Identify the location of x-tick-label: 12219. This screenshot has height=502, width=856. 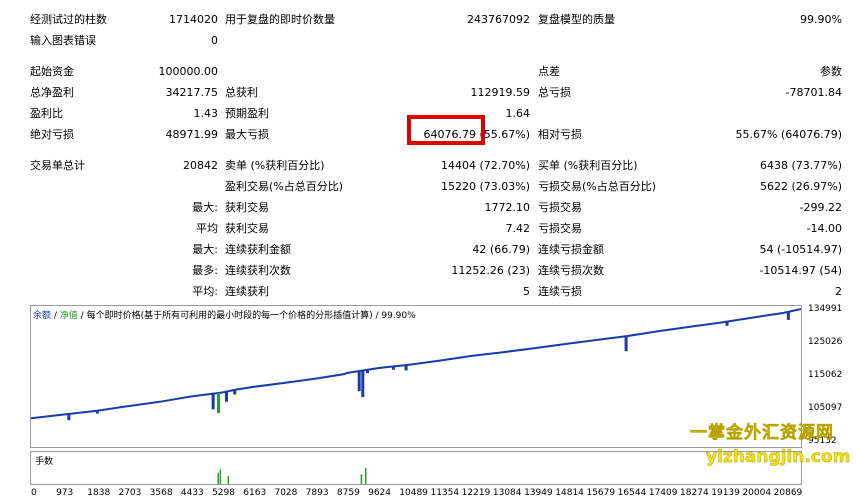
(476, 493).